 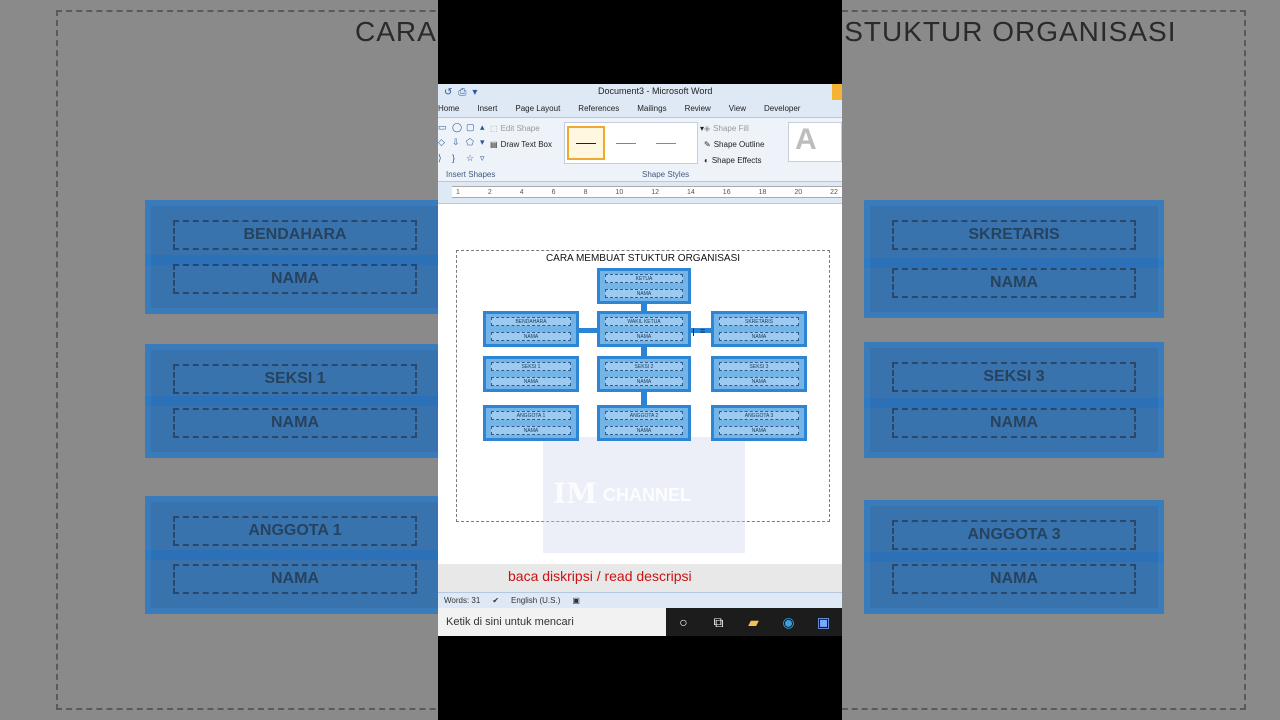 I want to click on ruler-scale: 1 2 4 6 8 10 12 14 16 18 20 22, so click(x=647, y=192).